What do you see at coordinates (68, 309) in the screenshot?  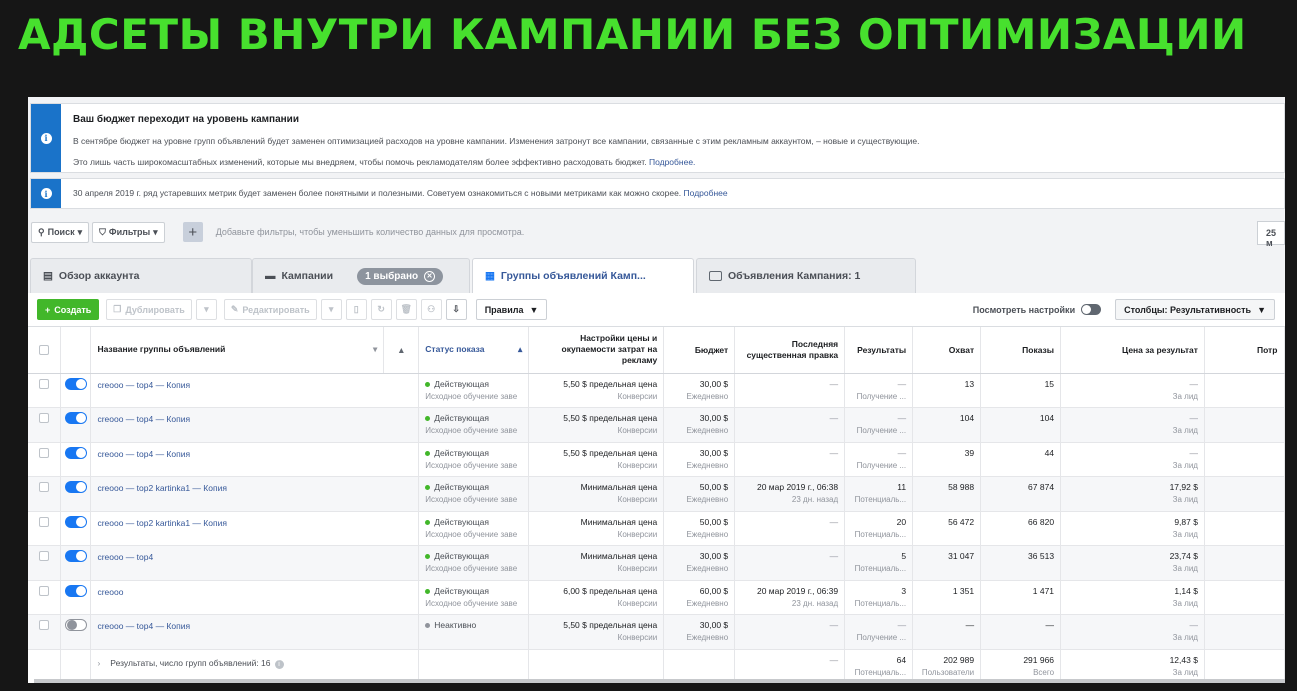 I see `create-button: + Создать` at bounding box center [68, 309].